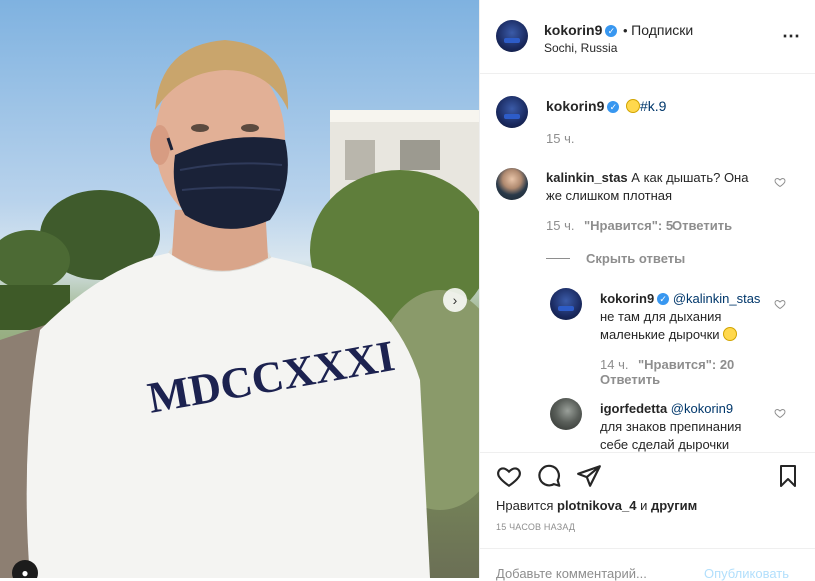  What do you see at coordinates (644, 505) in the screenshot?
I see `likes-connector: и` at bounding box center [644, 505].